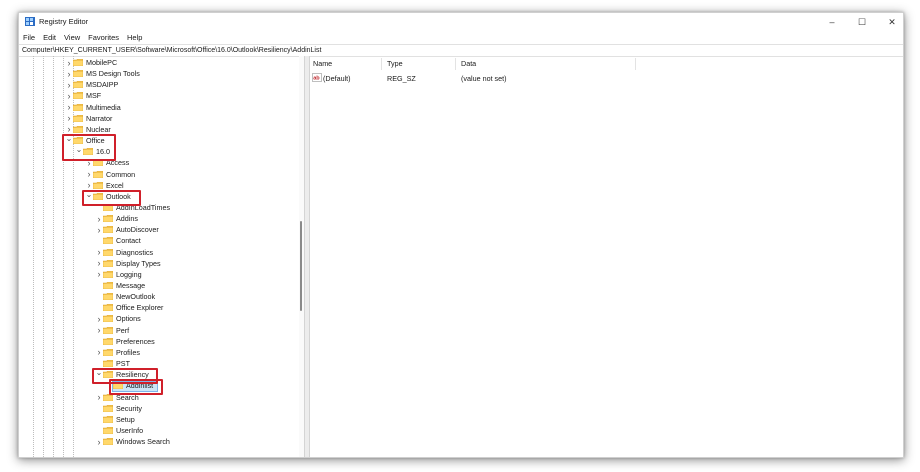 The image size is (920, 472). Describe the element at coordinates (132, 207) in the screenshot. I see `tree-node-addinloadtimes: AddInLoadTimes` at that location.